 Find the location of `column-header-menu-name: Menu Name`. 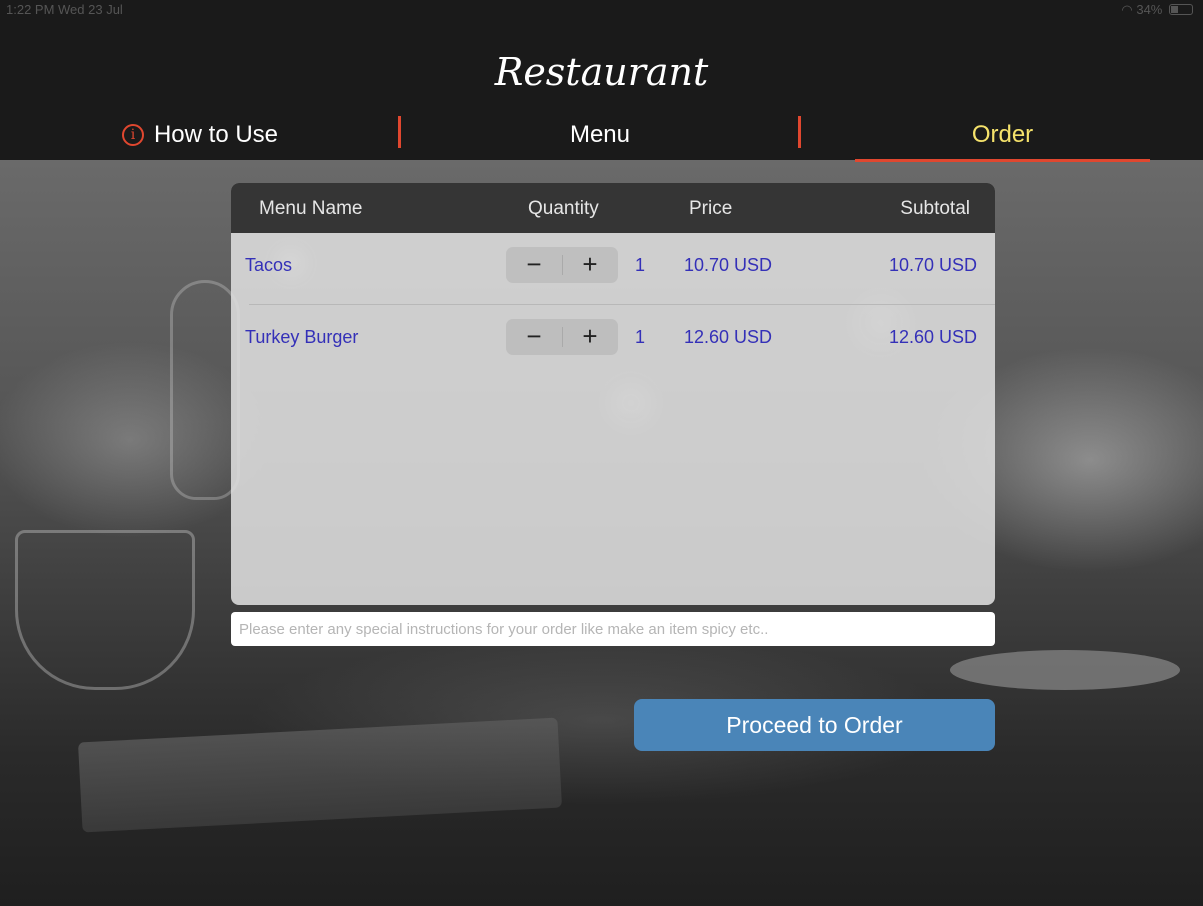

column-header-menu-name: Menu Name is located at coordinates (311, 208).